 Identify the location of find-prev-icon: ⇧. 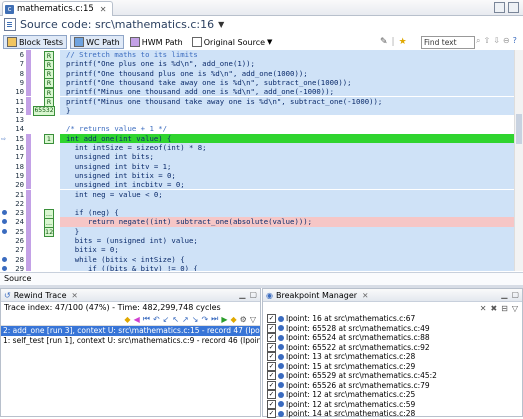
(486, 41).